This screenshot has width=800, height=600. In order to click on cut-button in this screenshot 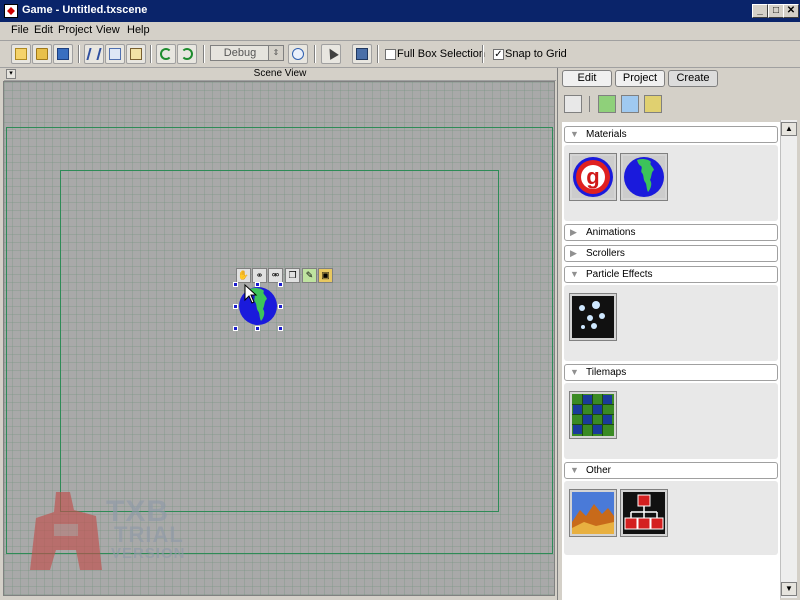, I will do `click(94, 54)`.